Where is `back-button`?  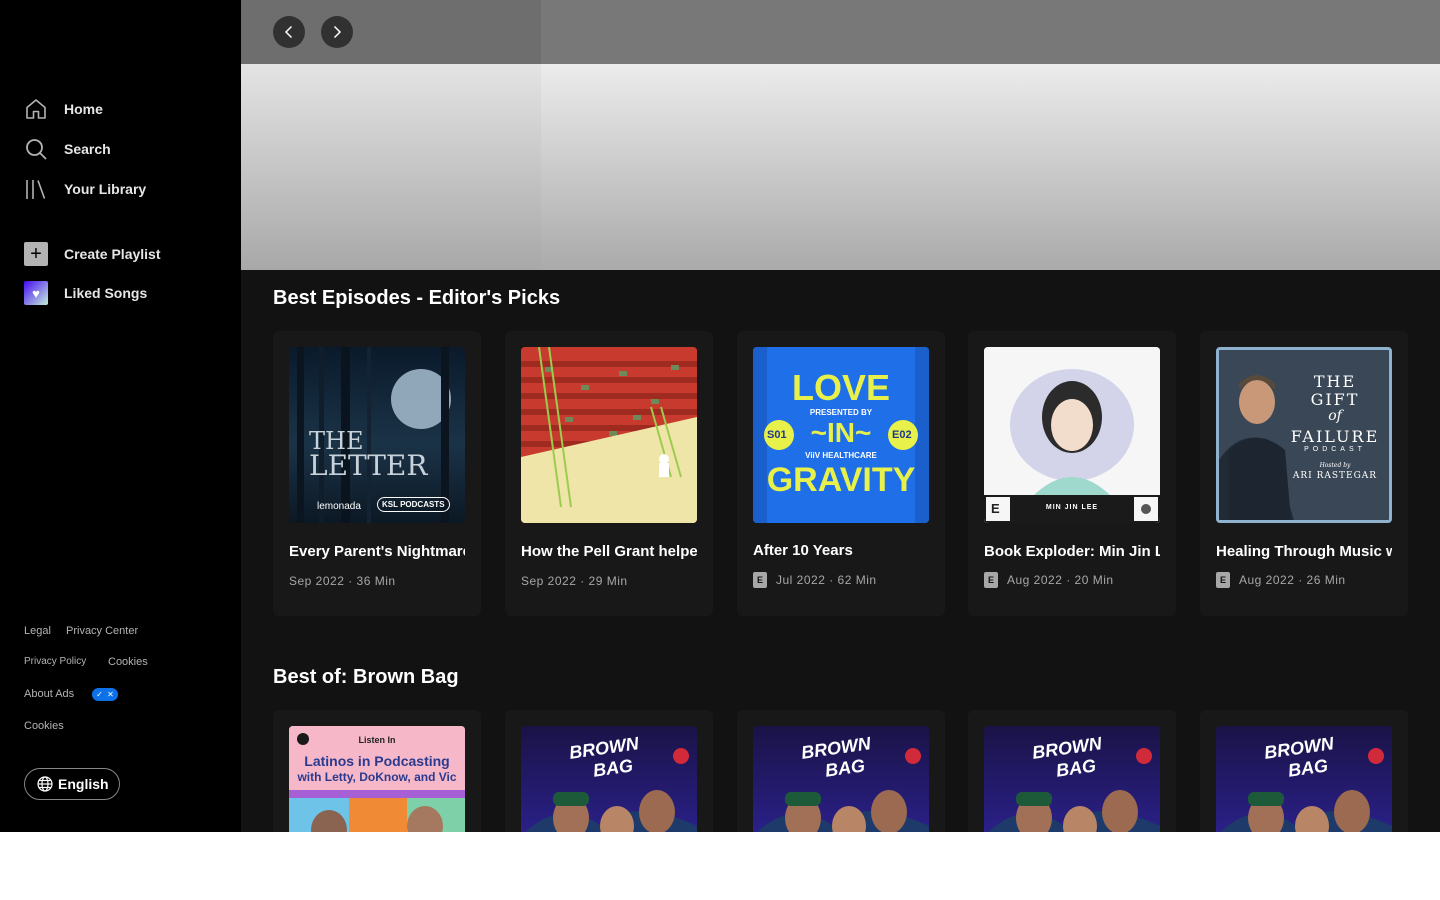
back-button is located at coordinates (289, 32).